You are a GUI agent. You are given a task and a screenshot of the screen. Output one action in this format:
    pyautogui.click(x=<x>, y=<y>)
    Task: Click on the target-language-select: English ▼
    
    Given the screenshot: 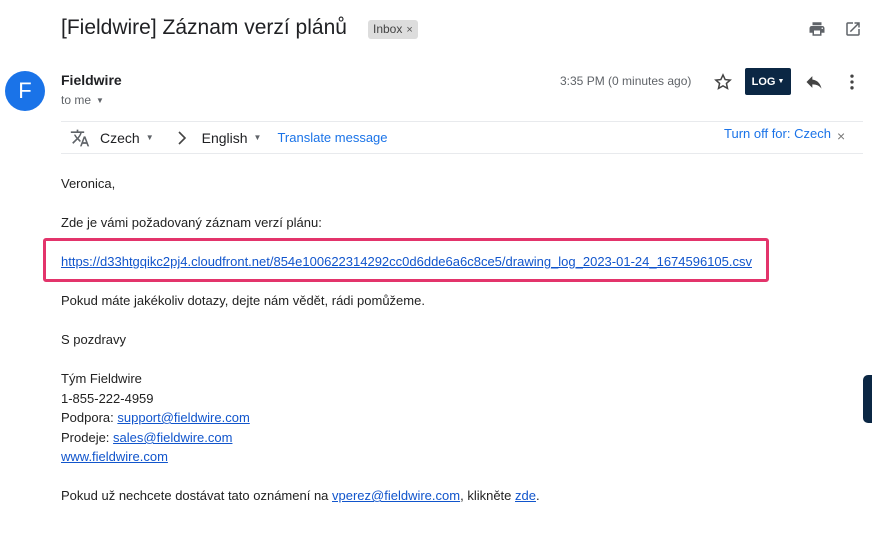 What is the action you would take?
    pyautogui.click(x=232, y=138)
    